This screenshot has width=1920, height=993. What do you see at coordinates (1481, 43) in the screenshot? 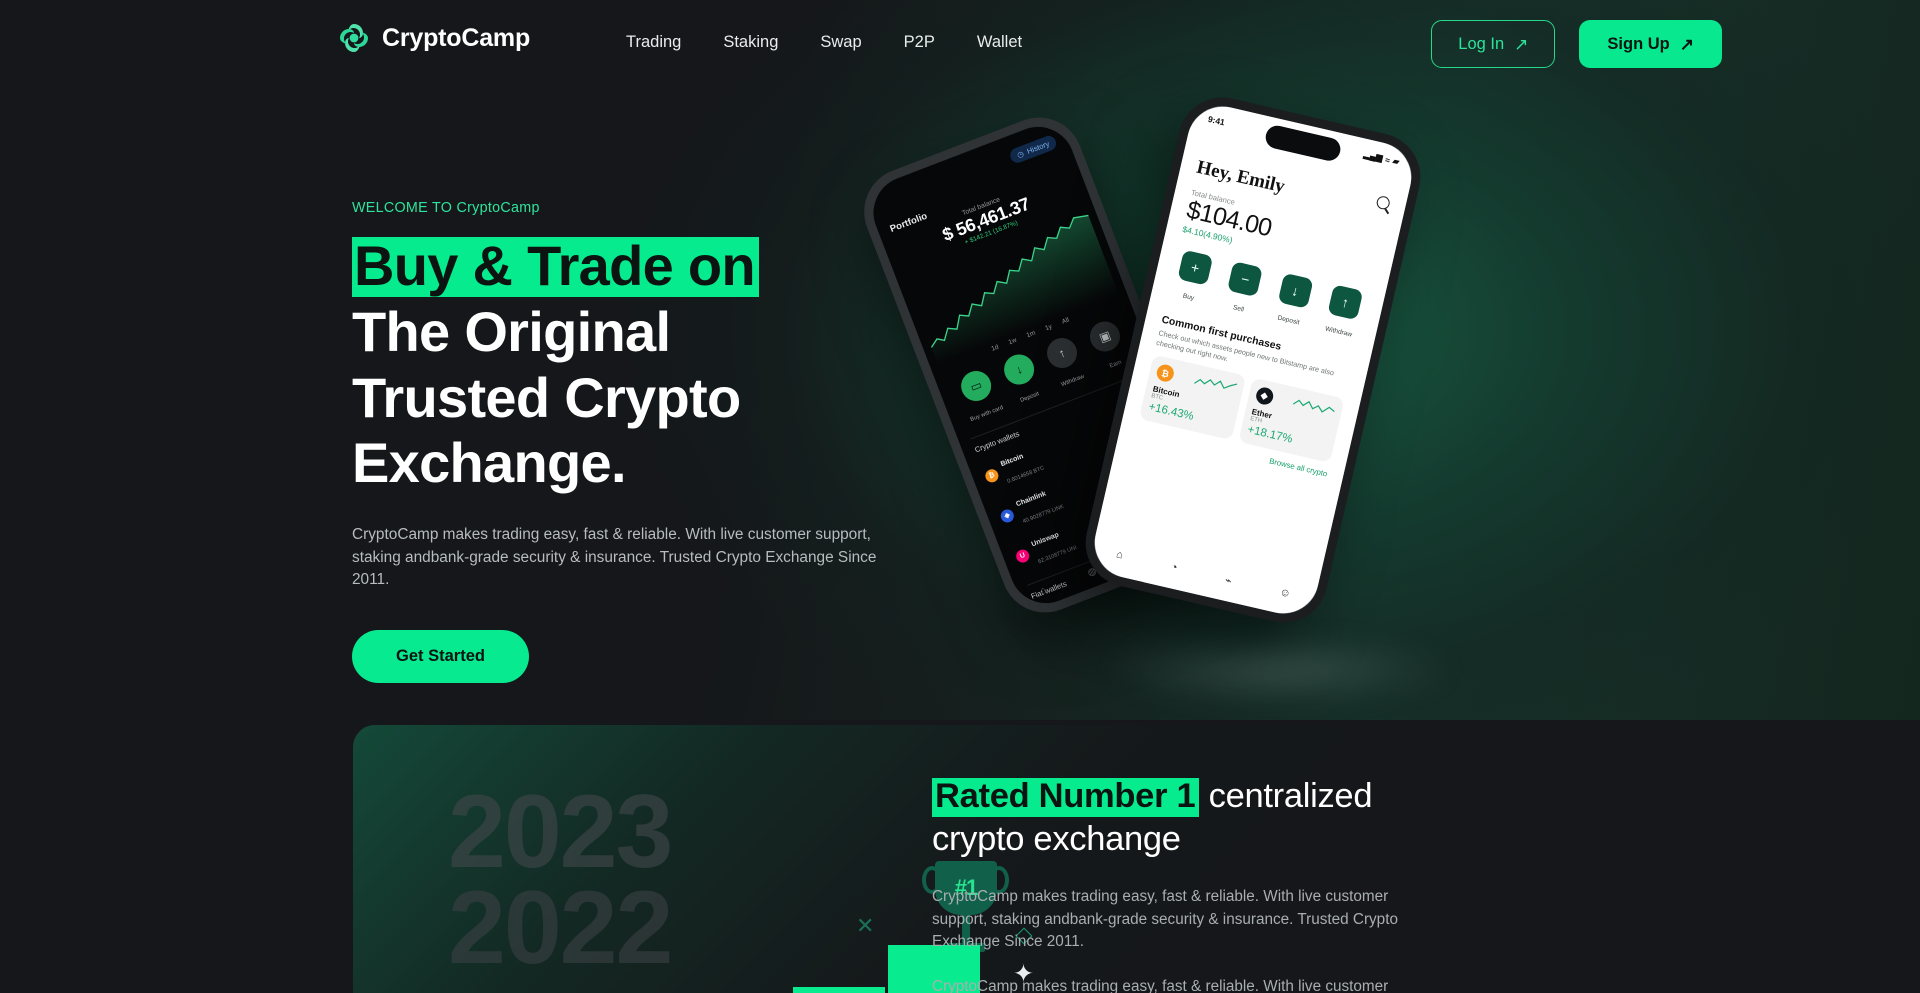
I see `login-button-label: Log In` at bounding box center [1481, 43].